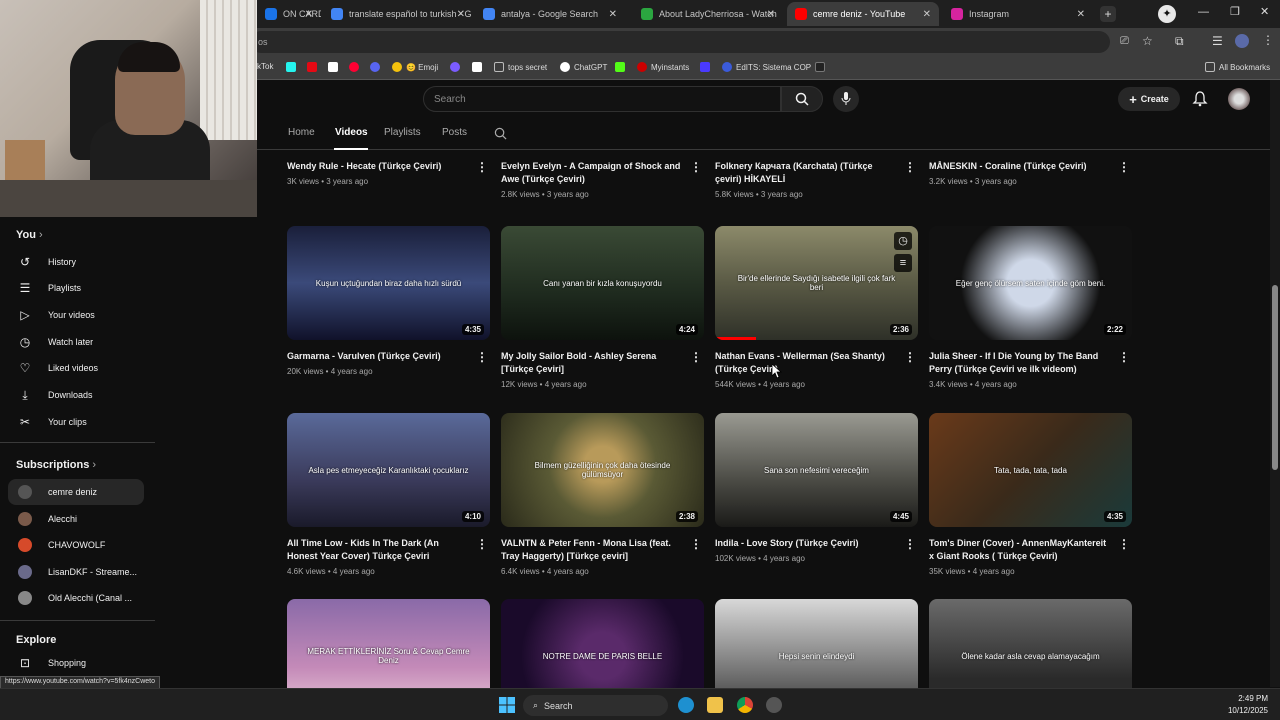 The height and width of the screenshot is (720, 1280). What do you see at coordinates (76, 288) in the screenshot?
I see `sidebar-item-playlists: ☰ Playlists` at bounding box center [76, 288].